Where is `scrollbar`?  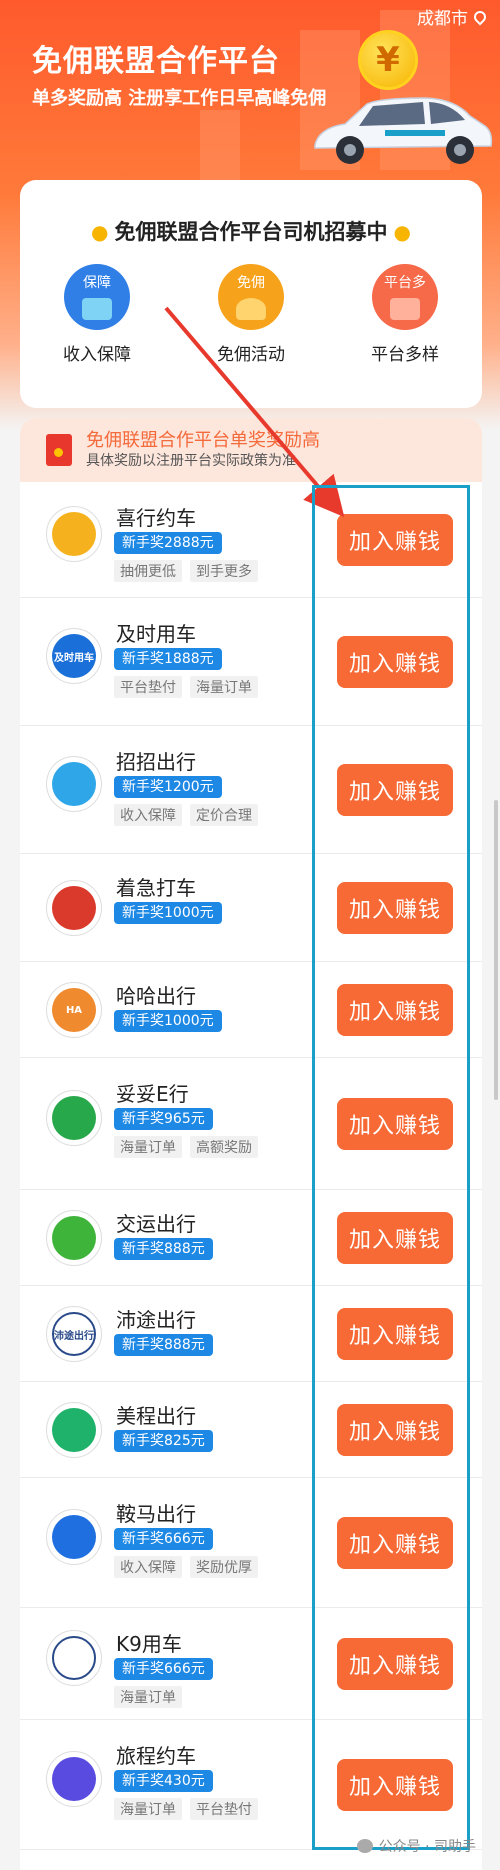 scrollbar is located at coordinates (496, 950).